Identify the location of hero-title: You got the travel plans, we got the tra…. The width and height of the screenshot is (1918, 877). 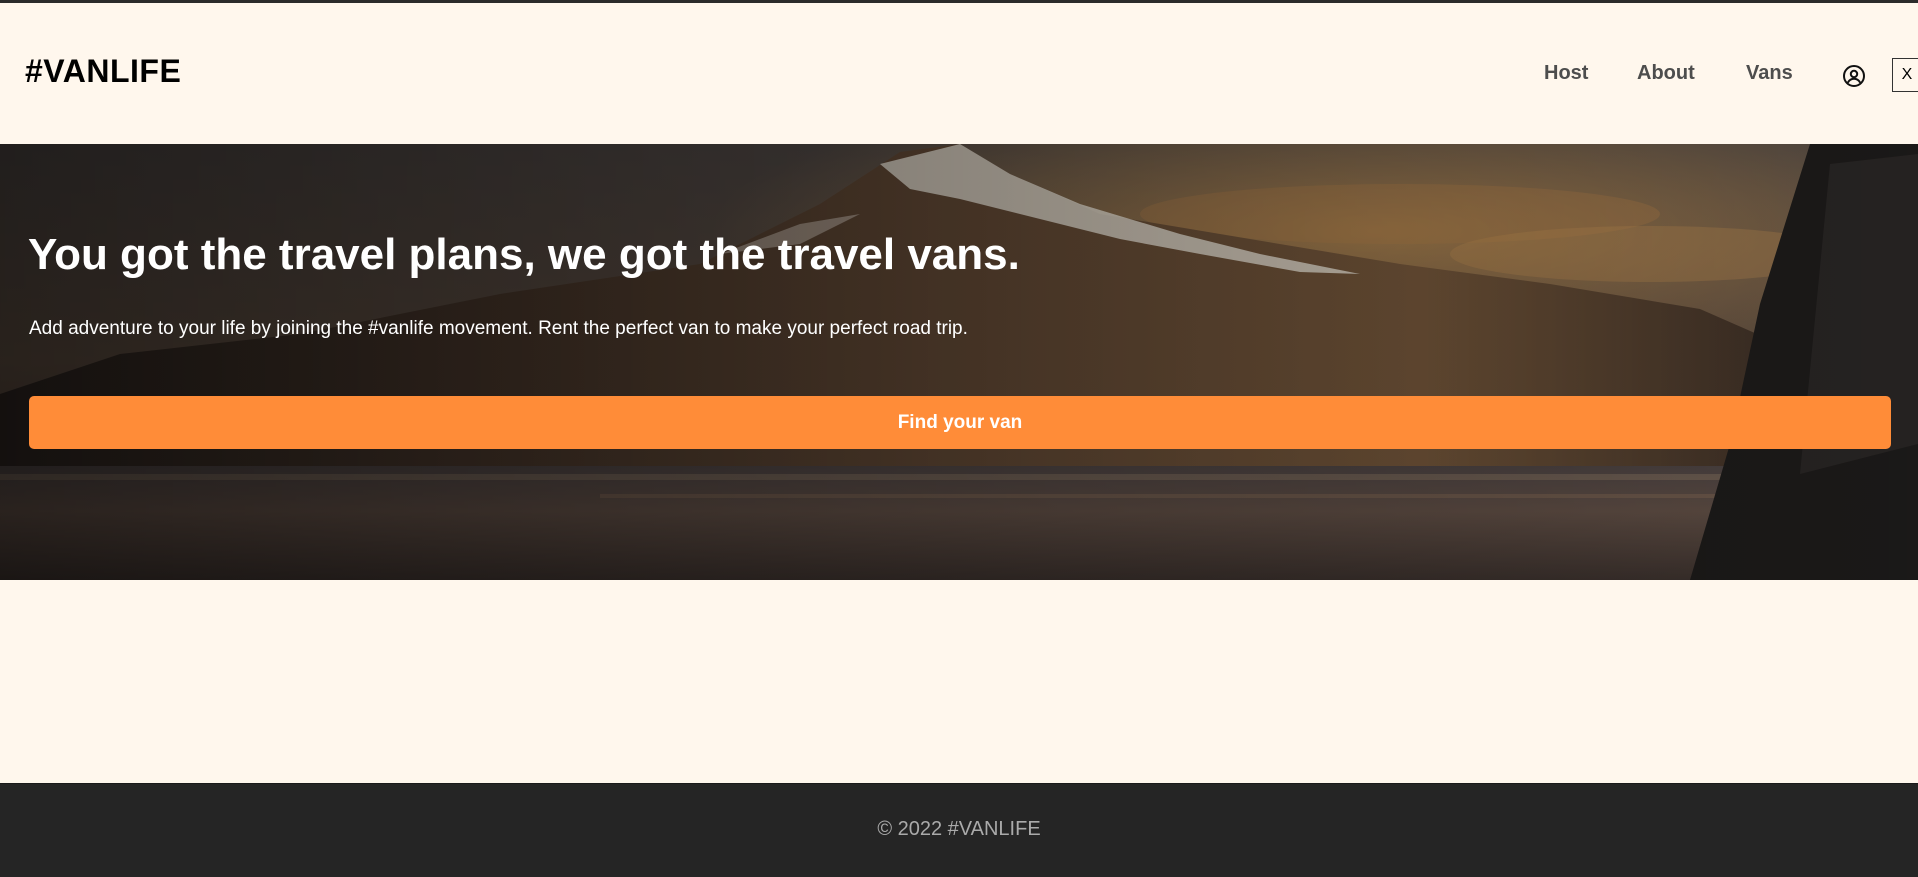
(524, 254).